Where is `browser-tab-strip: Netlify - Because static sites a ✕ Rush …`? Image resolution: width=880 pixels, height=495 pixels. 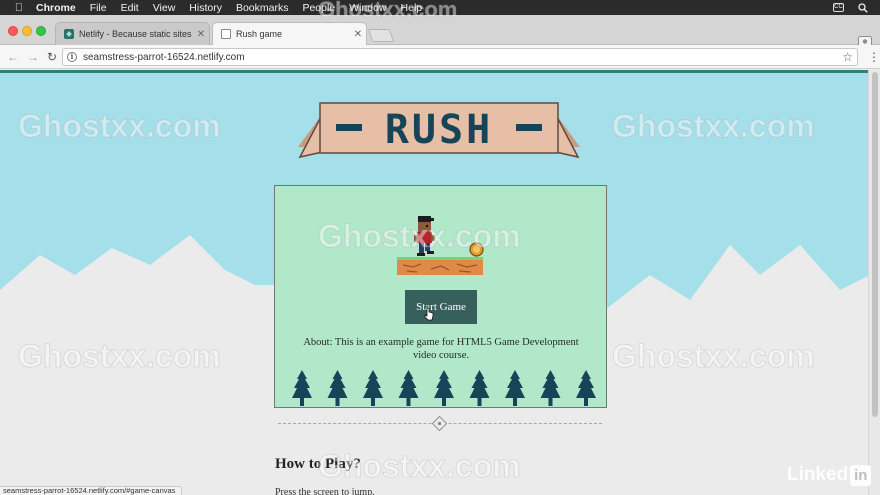 browser-tab-strip: Netlify - Because static sites a ✕ Rush … is located at coordinates (440, 32).